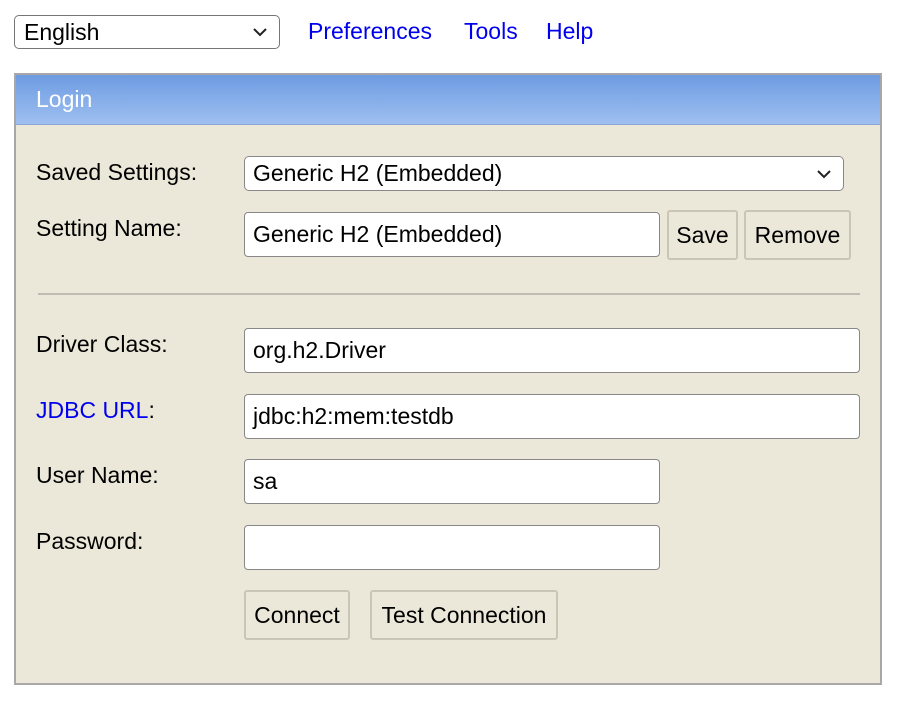 The width and height of the screenshot is (898, 712). I want to click on help-link: Help, so click(569, 31).